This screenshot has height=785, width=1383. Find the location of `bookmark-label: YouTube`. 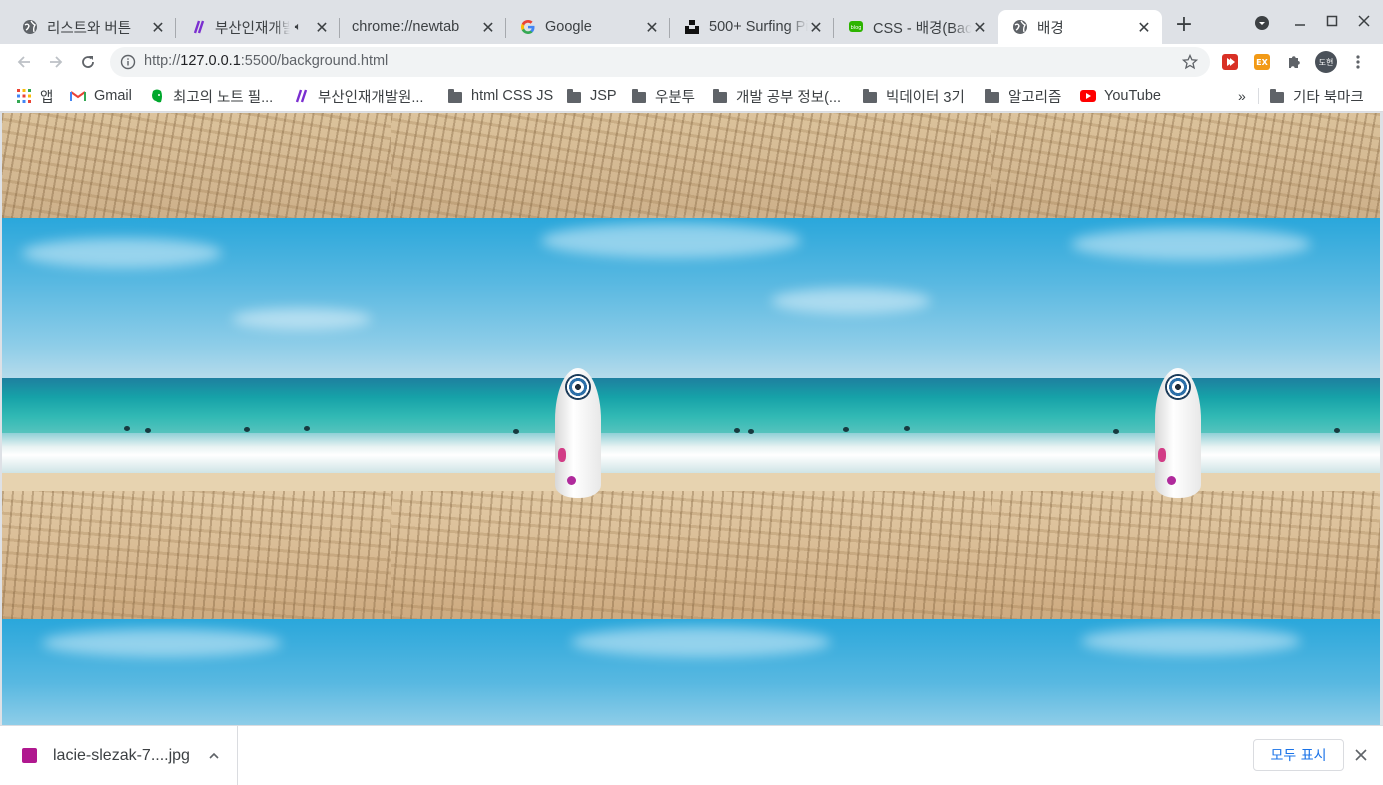

bookmark-label: YouTube is located at coordinates (1132, 96).